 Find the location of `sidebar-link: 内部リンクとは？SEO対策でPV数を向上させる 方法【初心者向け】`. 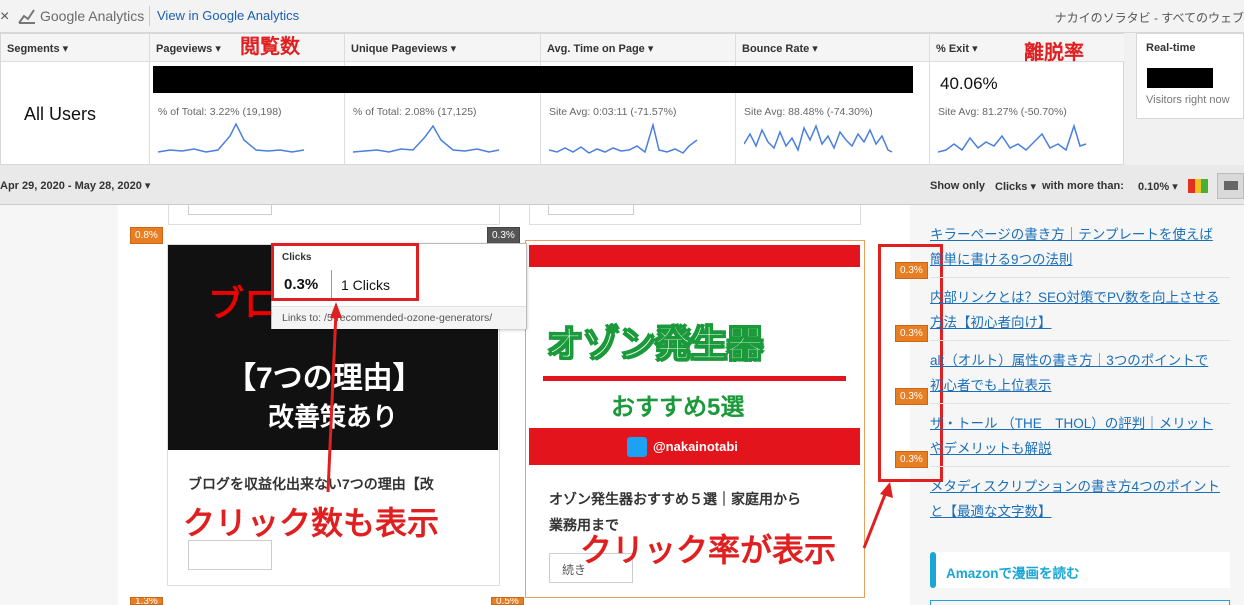

sidebar-link: 内部リンクとは？SEO対策でPV数を向上させる 方法【初心者向け】 is located at coordinates (1080, 310).